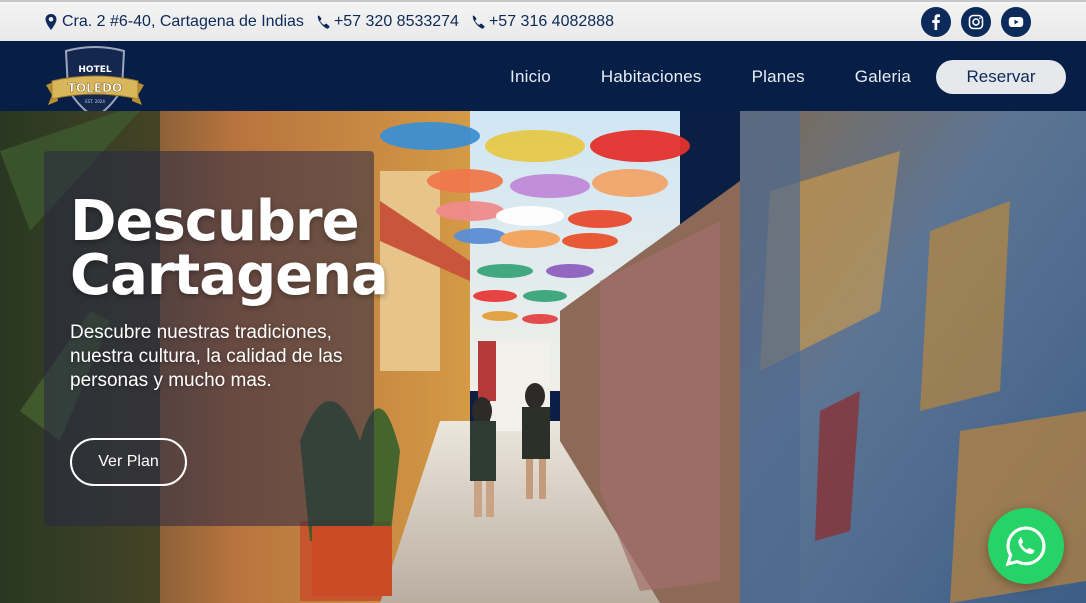 The image size is (1086, 603). Describe the element at coordinates (1001, 77) in the screenshot. I see `reservar-button: Reservar` at that location.